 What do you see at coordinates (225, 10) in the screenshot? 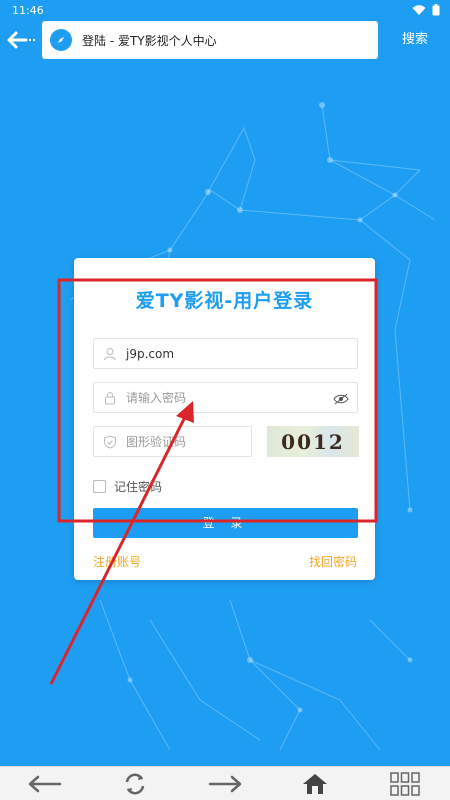
I see `status-bar: 11:46` at bounding box center [225, 10].